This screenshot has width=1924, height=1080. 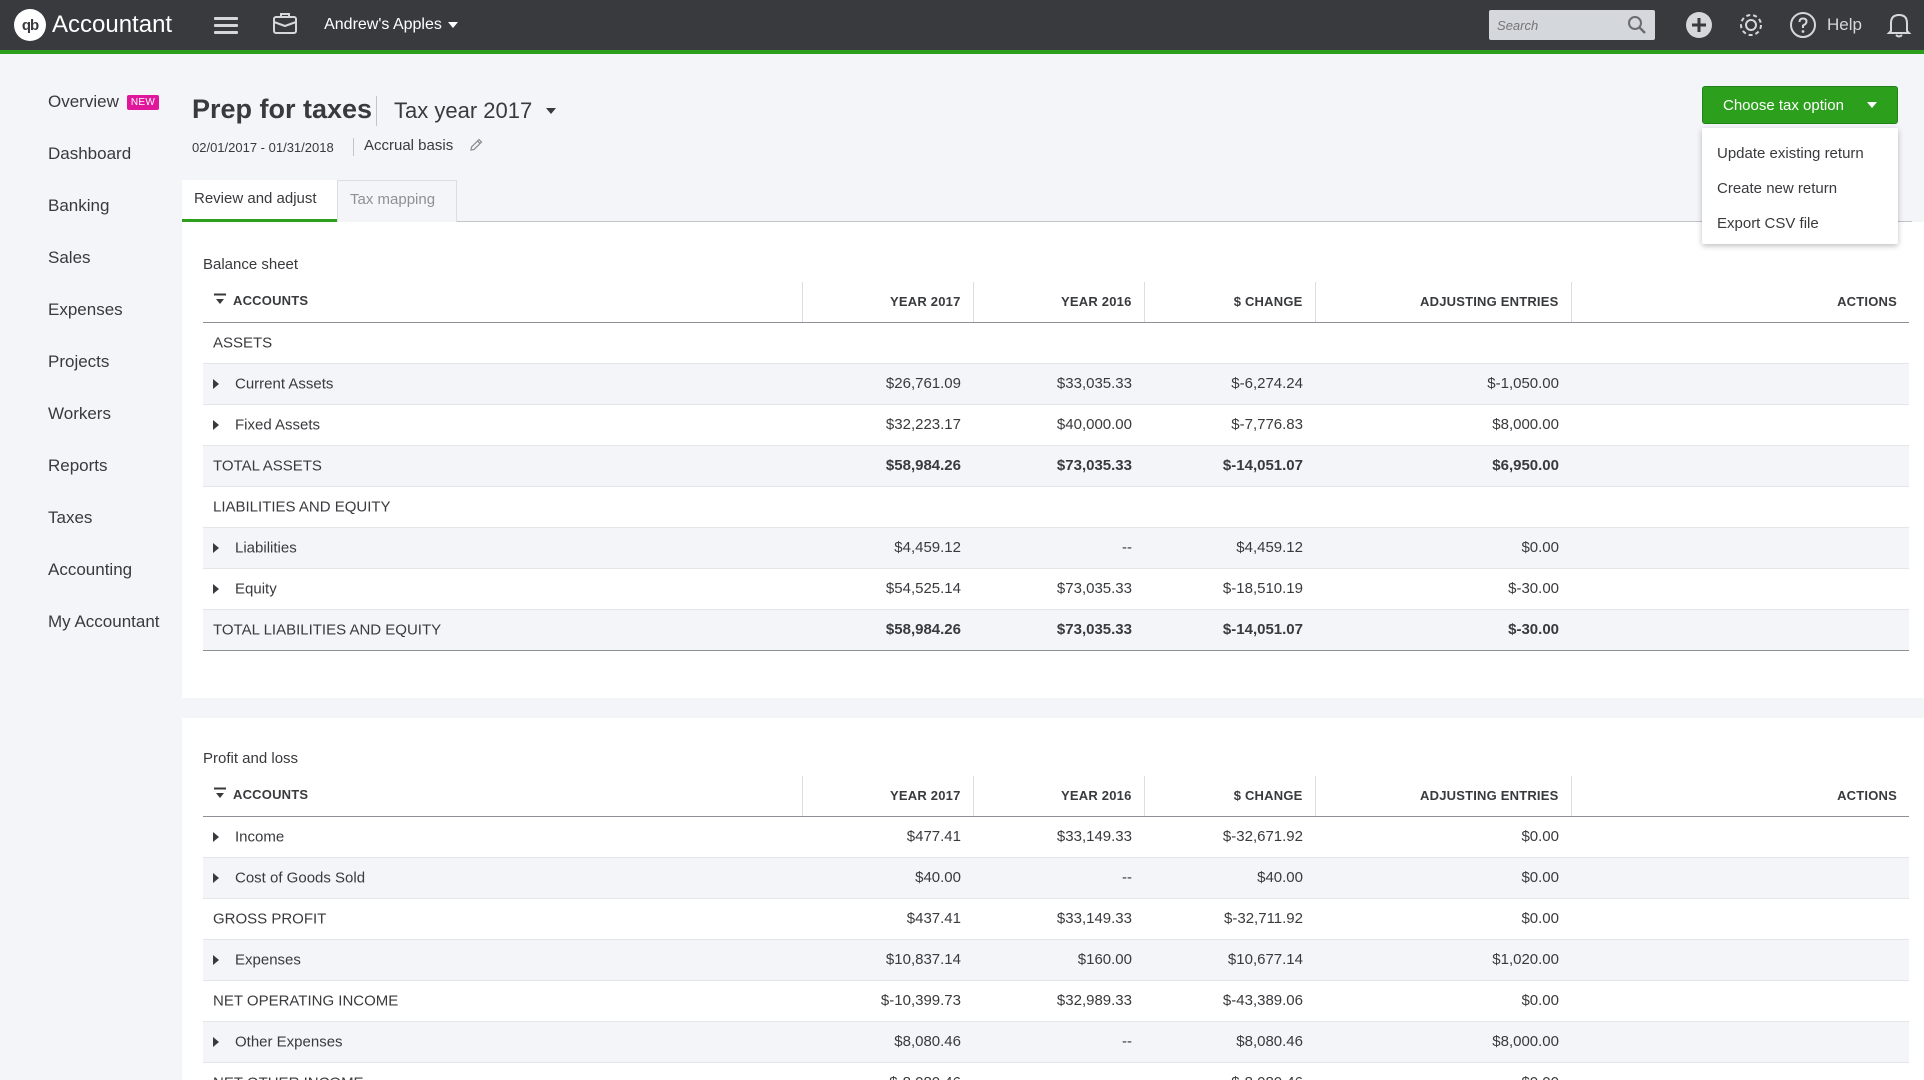 I want to click on sidebar-item-label: My Accountant, so click(x=104, y=621).